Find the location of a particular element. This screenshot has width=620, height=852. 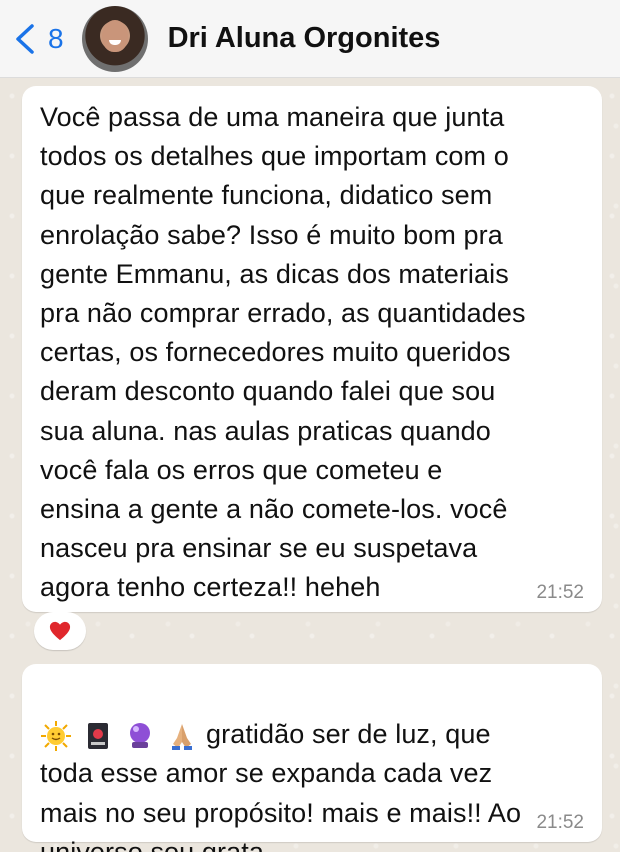

chevron-left-icon is located at coordinates (25, 38).